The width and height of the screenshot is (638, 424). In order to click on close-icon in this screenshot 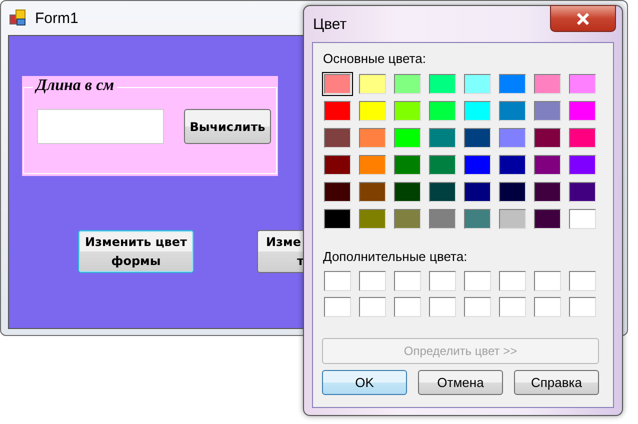, I will do `click(583, 18)`.